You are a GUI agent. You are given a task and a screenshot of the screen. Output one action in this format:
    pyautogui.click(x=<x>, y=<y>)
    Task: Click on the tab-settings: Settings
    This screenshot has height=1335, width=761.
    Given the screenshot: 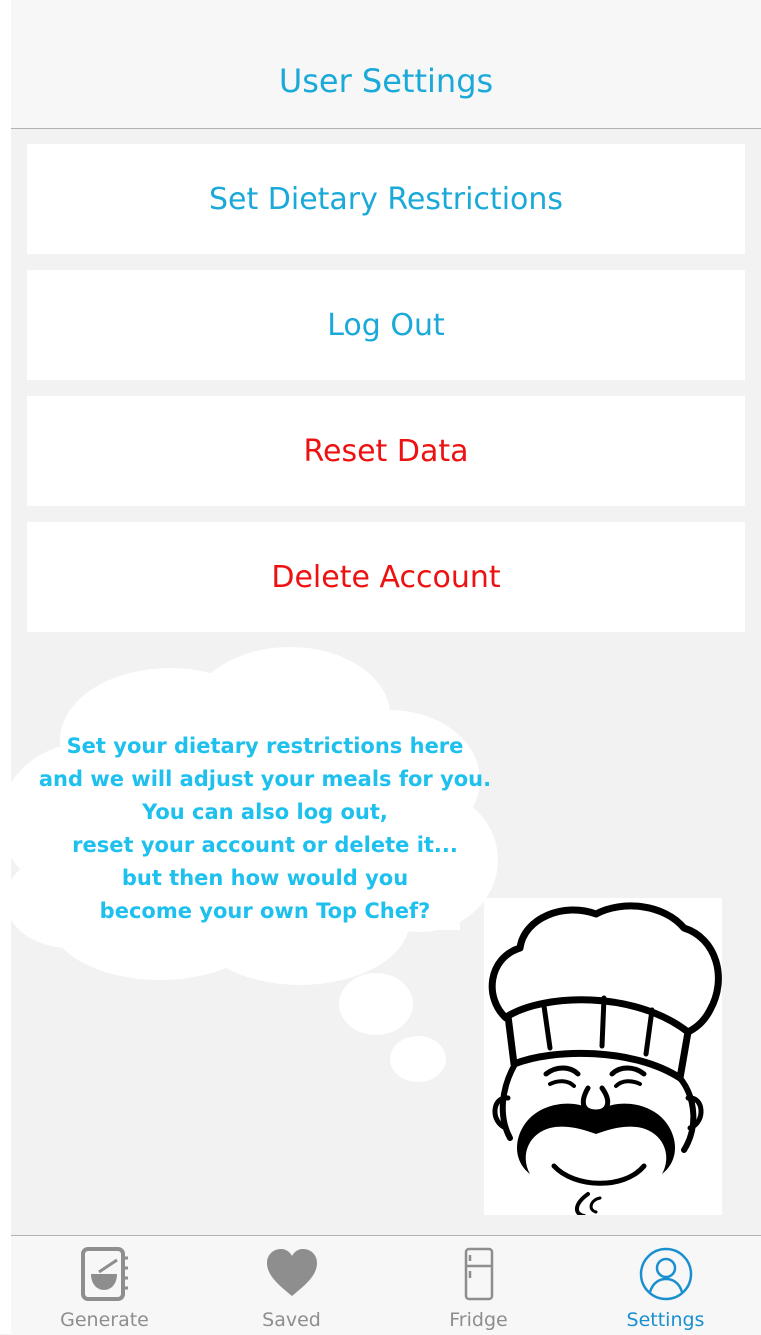 What is the action you would take?
    pyautogui.click(x=665, y=1285)
    